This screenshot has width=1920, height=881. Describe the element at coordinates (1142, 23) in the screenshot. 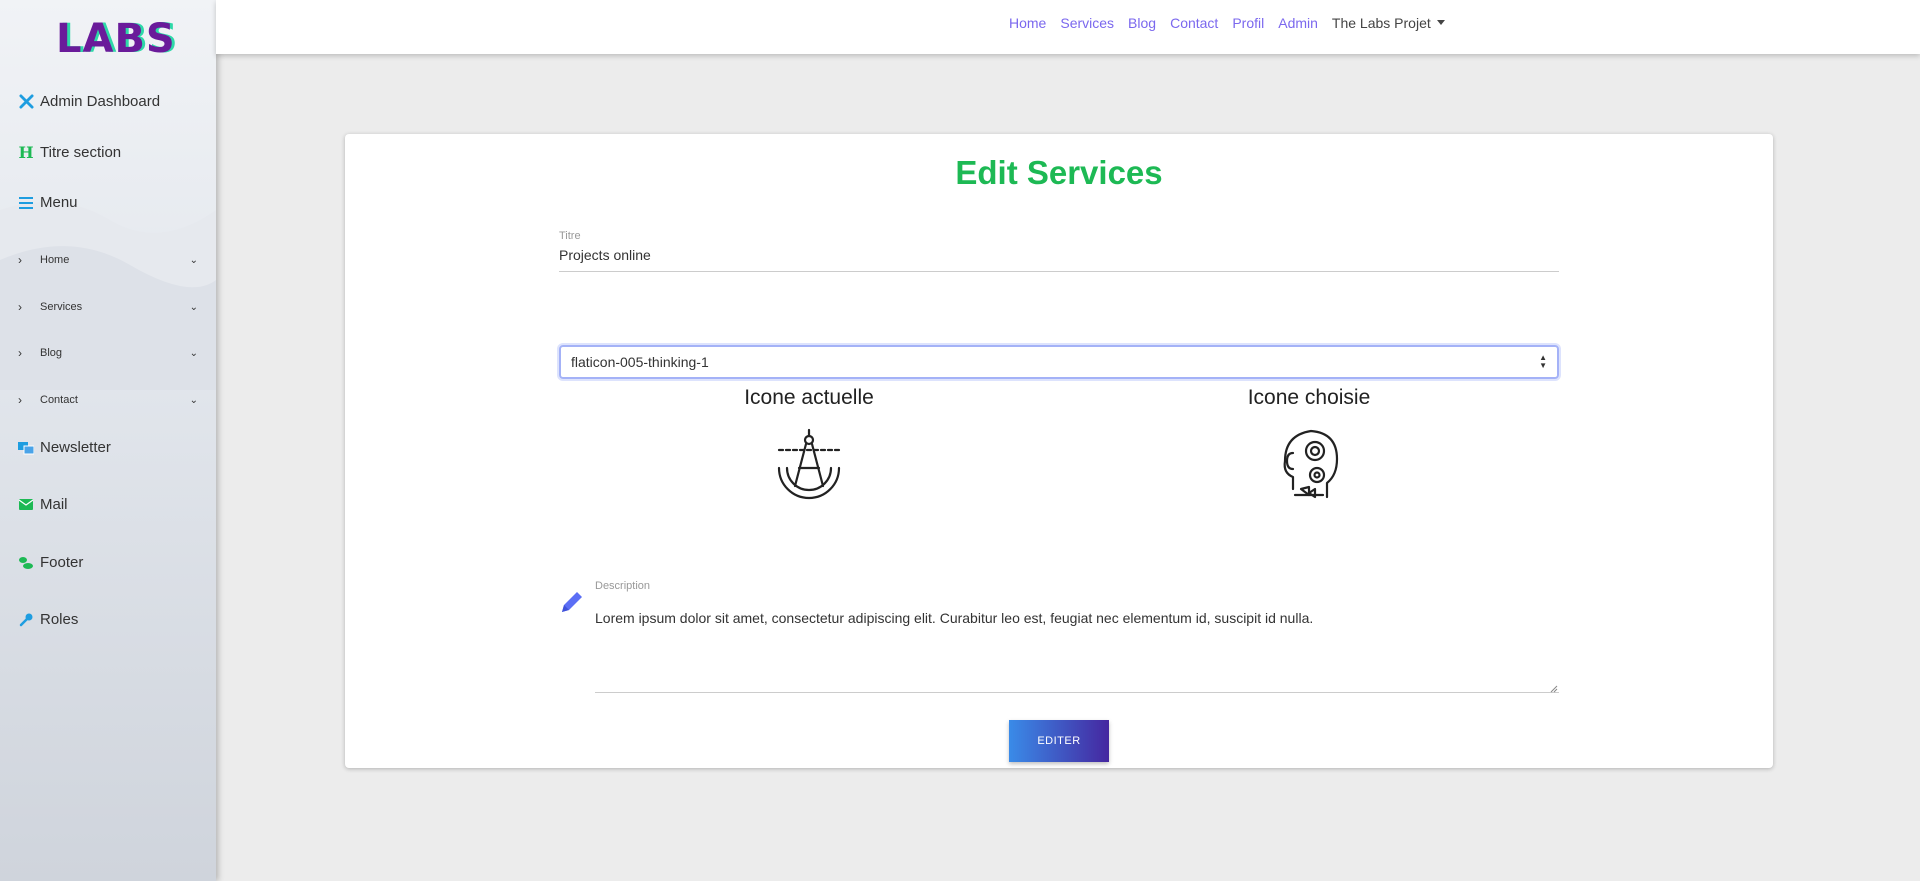

I see `nav-link-blog: Blog` at that location.